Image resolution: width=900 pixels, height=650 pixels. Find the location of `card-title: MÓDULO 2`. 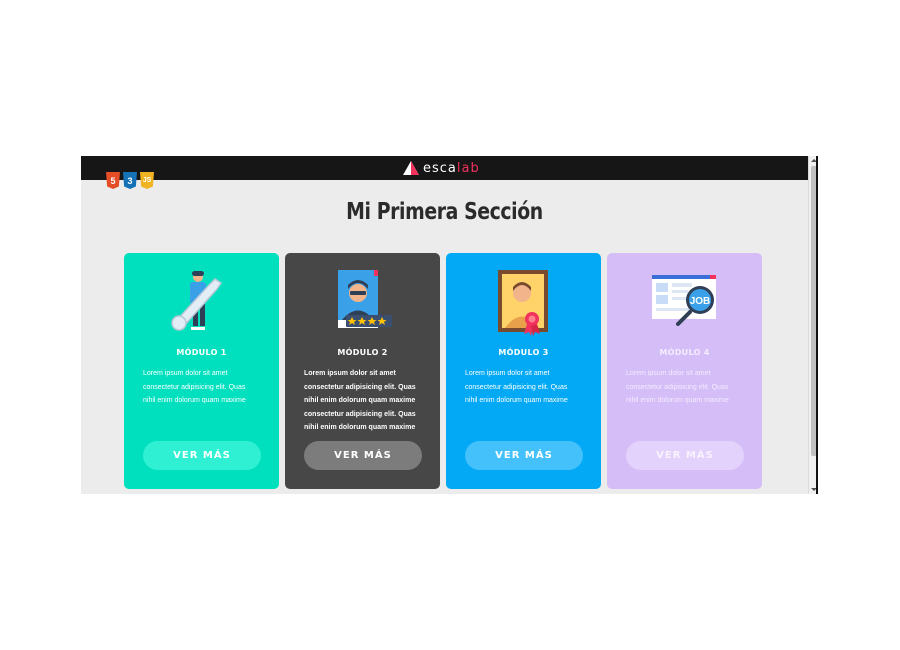

card-title: MÓDULO 2 is located at coordinates (362, 352).